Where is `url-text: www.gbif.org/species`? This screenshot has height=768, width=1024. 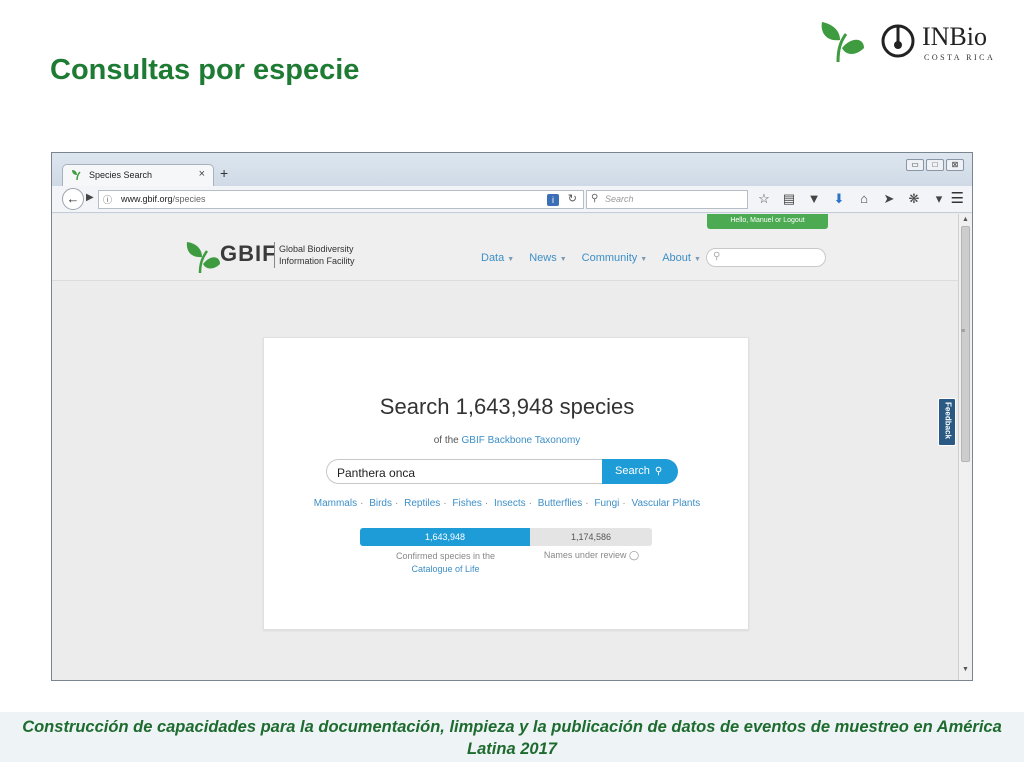 url-text: www.gbif.org/species is located at coordinates (163, 199).